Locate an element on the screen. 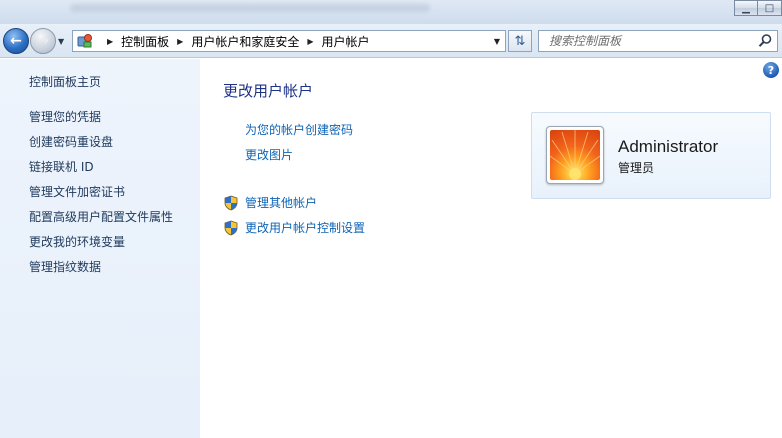  minimize-button: ▁ is located at coordinates (746, 8).